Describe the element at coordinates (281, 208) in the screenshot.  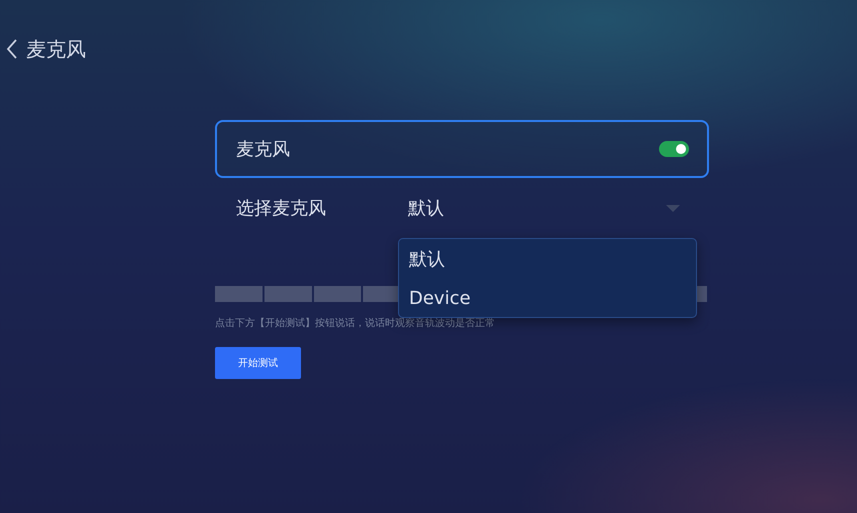
I see `select-label: 选择麦克风` at that location.